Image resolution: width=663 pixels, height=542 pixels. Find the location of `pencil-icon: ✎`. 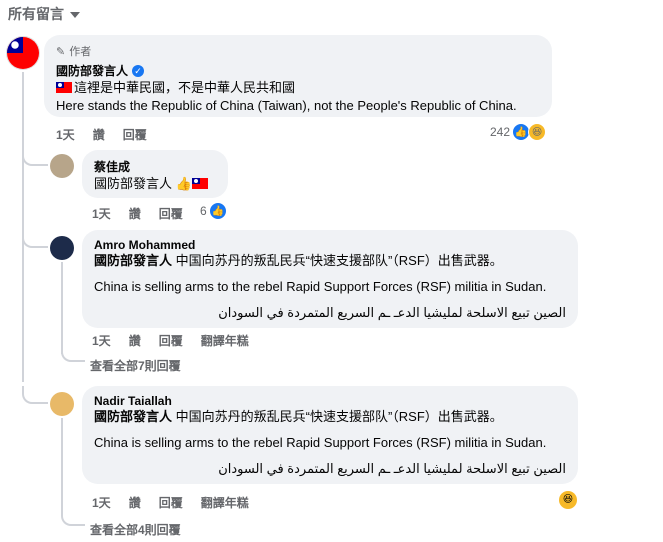

pencil-icon: ✎ is located at coordinates (61, 51).